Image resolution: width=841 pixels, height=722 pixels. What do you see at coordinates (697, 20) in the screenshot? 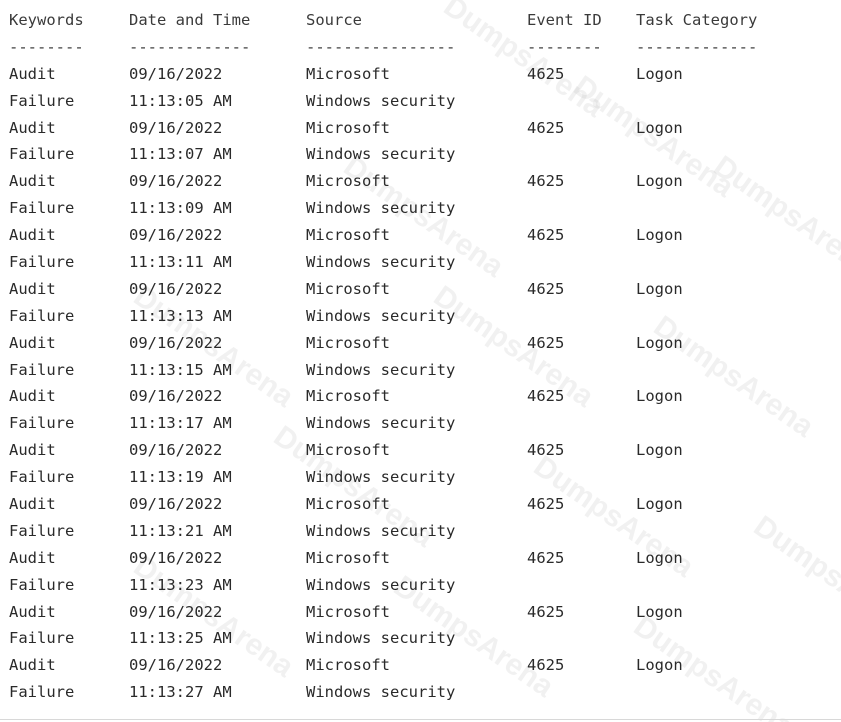
I see `header-task-category: Task Category` at bounding box center [697, 20].